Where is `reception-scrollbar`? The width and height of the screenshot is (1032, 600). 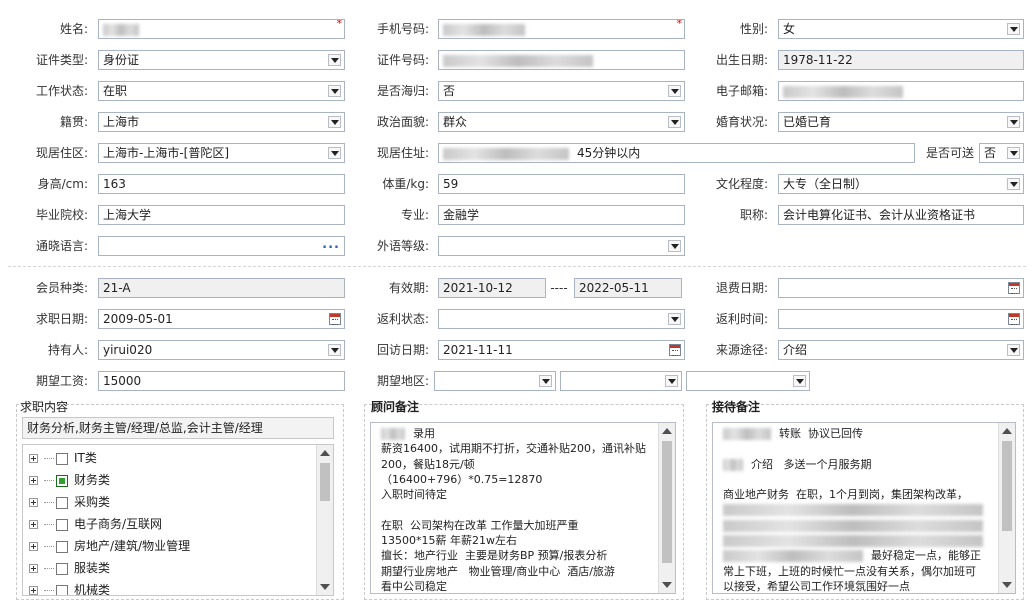
reception-scrollbar is located at coordinates (1006, 508).